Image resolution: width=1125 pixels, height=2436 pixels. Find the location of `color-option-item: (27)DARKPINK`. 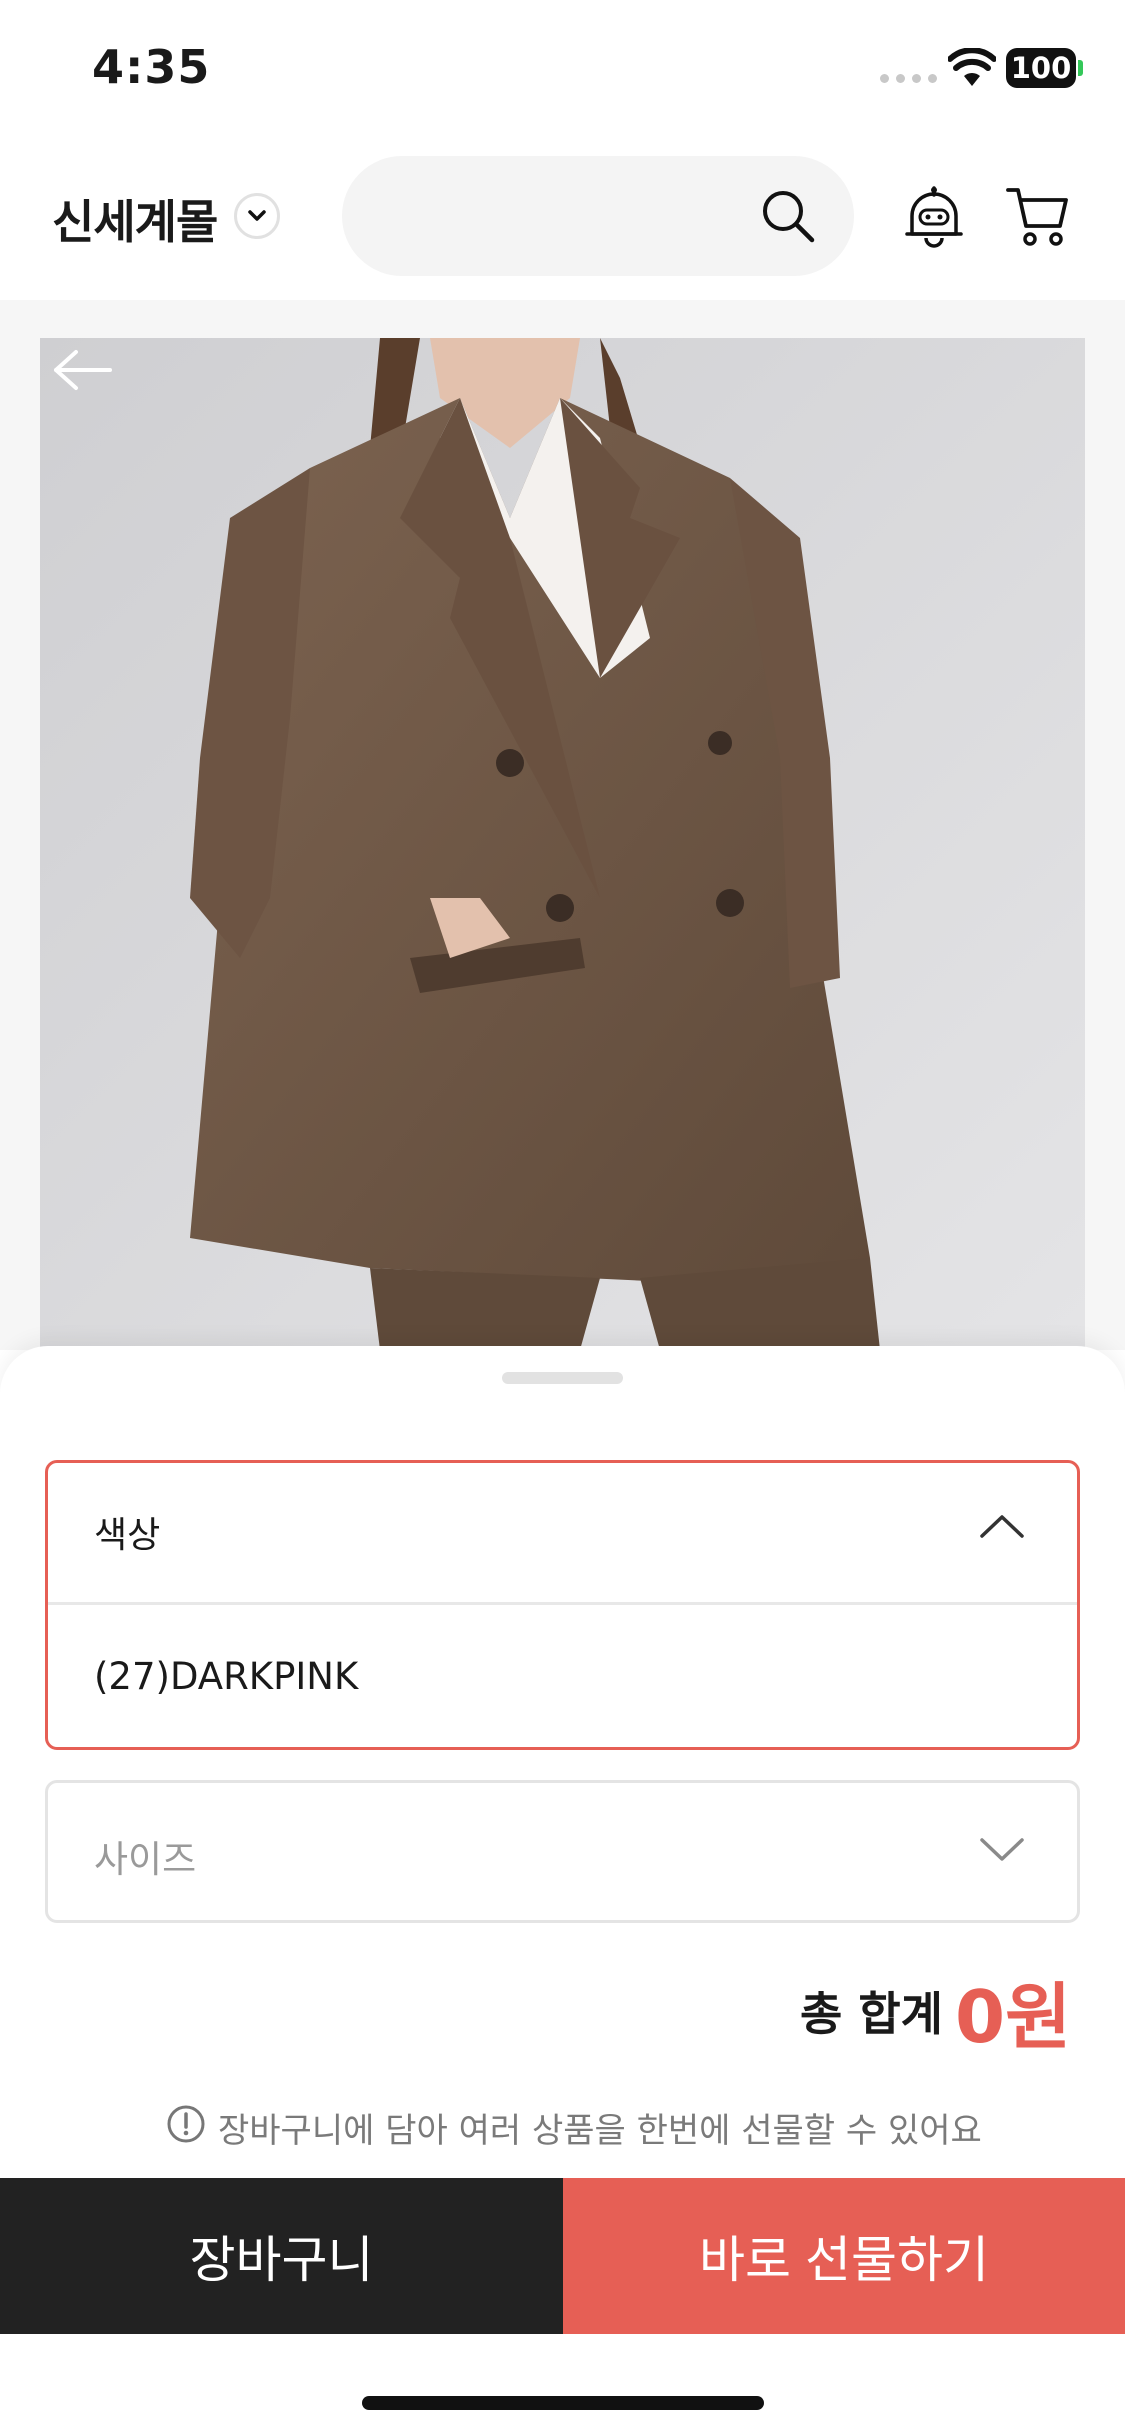

color-option-item: (27)DARKPINK is located at coordinates (226, 1676).